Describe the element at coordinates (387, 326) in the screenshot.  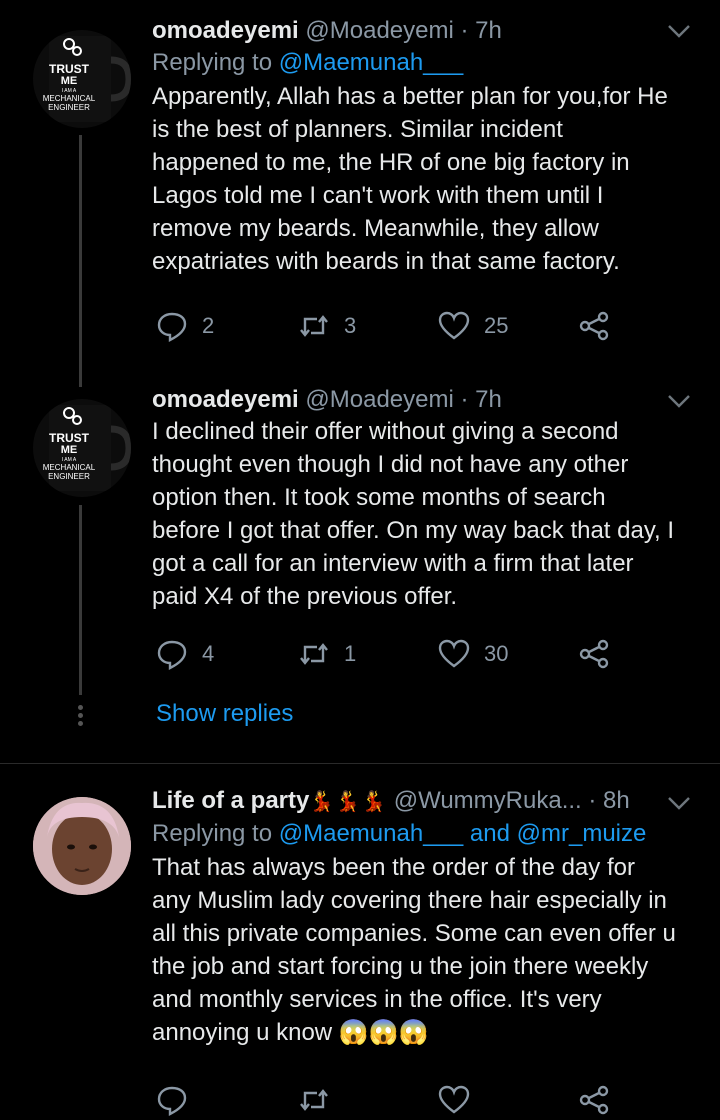
I see `tweet-actions: 2 3 25` at that location.